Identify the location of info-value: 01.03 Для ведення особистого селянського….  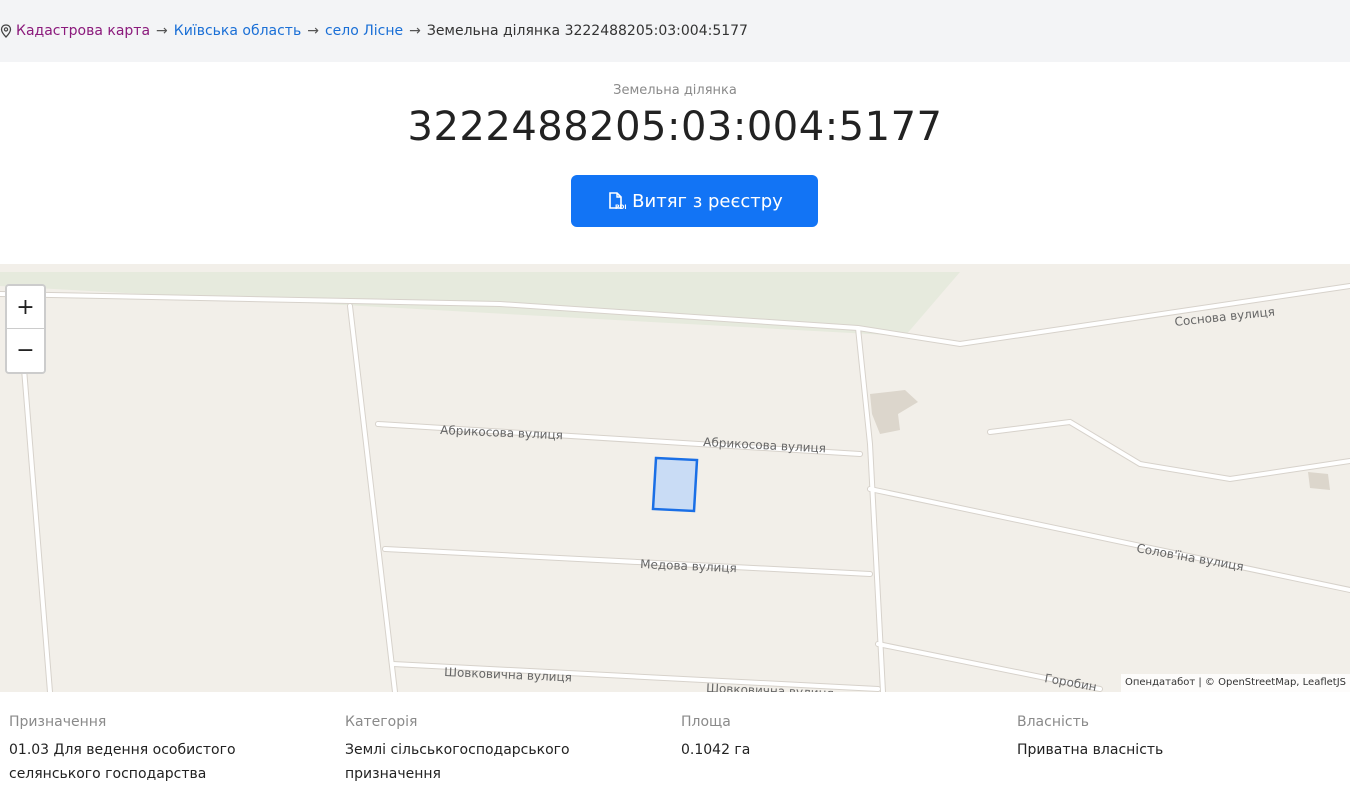
(122, 762).